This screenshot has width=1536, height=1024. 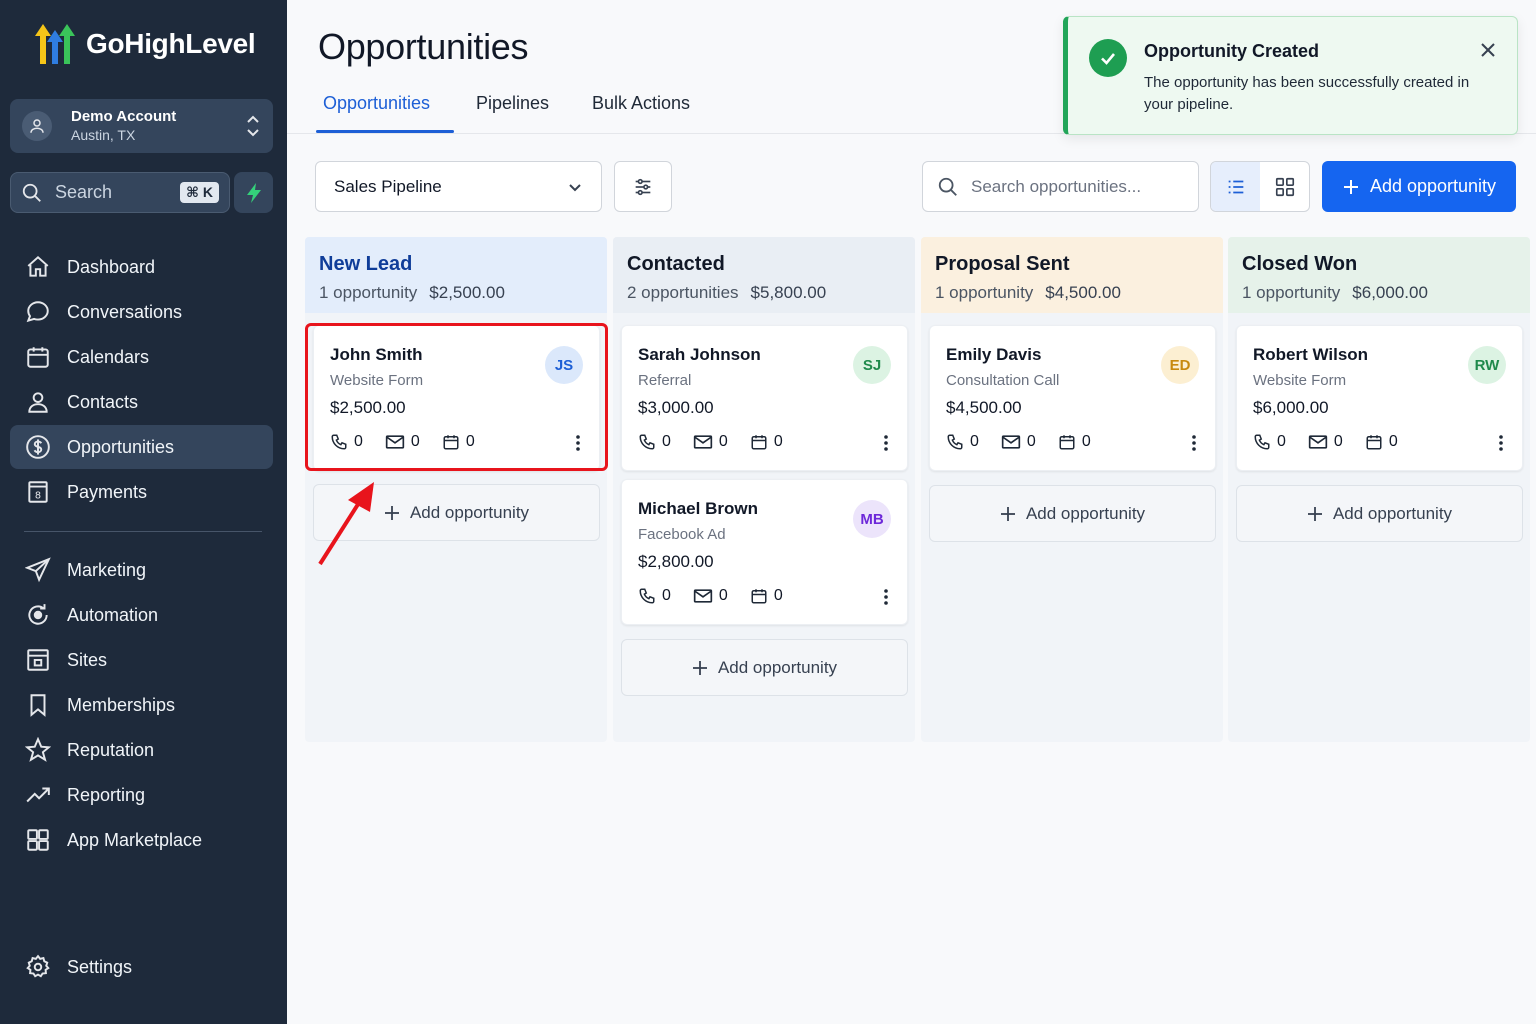 What do you see at coordinates (120, 192) in the screenshot?
I see `sidebar-search: Search ⌘ K` at bounding box center [120, 192].